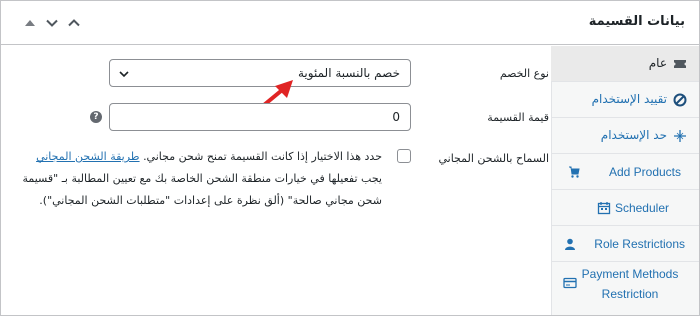  What do you see at coordinates (74, 23) in the screenshot?
I see `chevron-up-icon` at bounding box center [74, 23].